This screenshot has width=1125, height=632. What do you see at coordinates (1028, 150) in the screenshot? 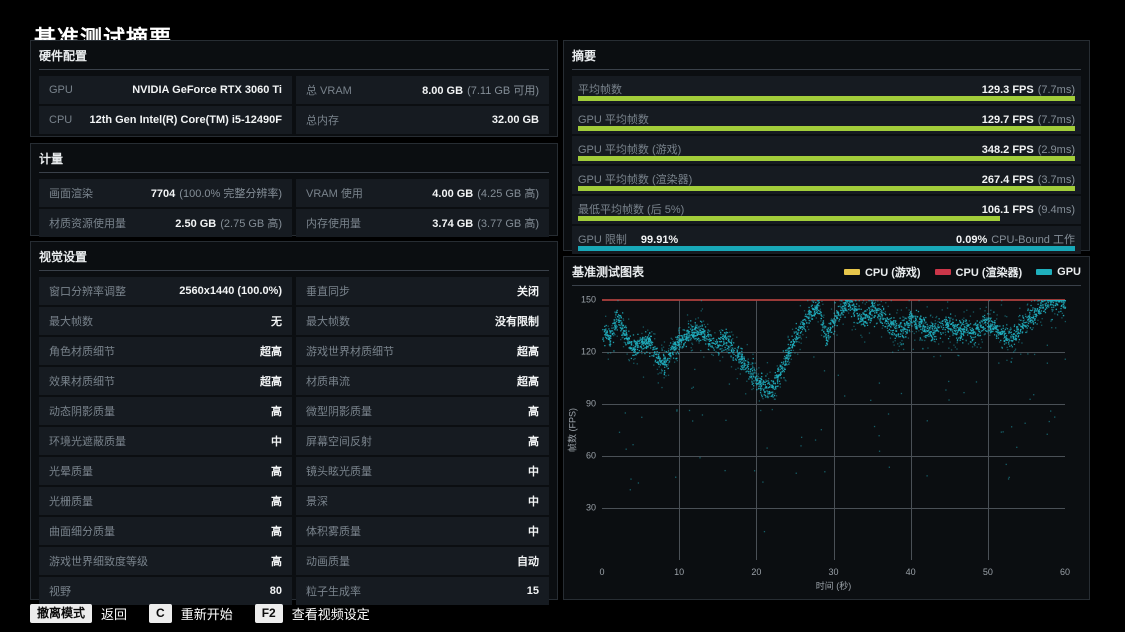
I see `summary-value-group: 348.2 FPS (2.9ms)` at bounding box center [1028, 150].